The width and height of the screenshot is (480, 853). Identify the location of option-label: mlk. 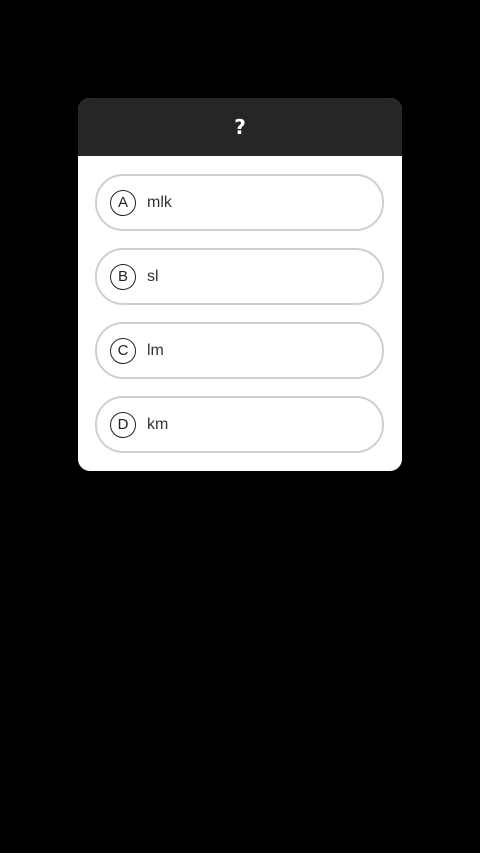
(159, 202).